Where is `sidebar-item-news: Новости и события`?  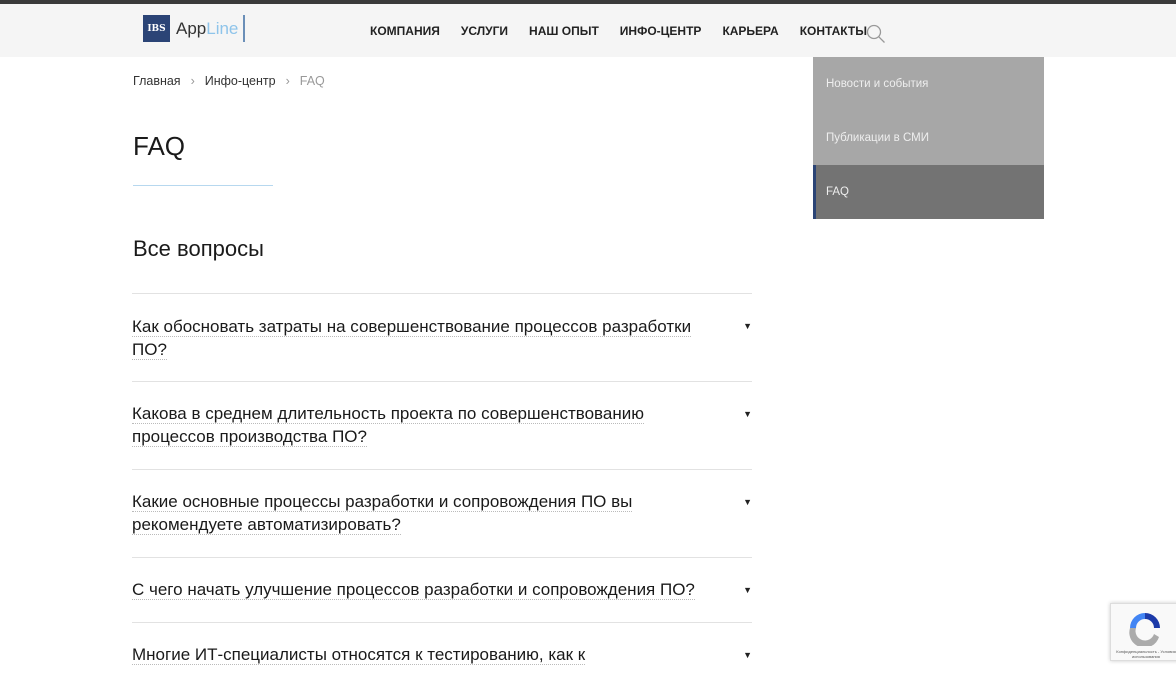 sidebar-item-news: Новости и события is located at coordinates (928, 84).